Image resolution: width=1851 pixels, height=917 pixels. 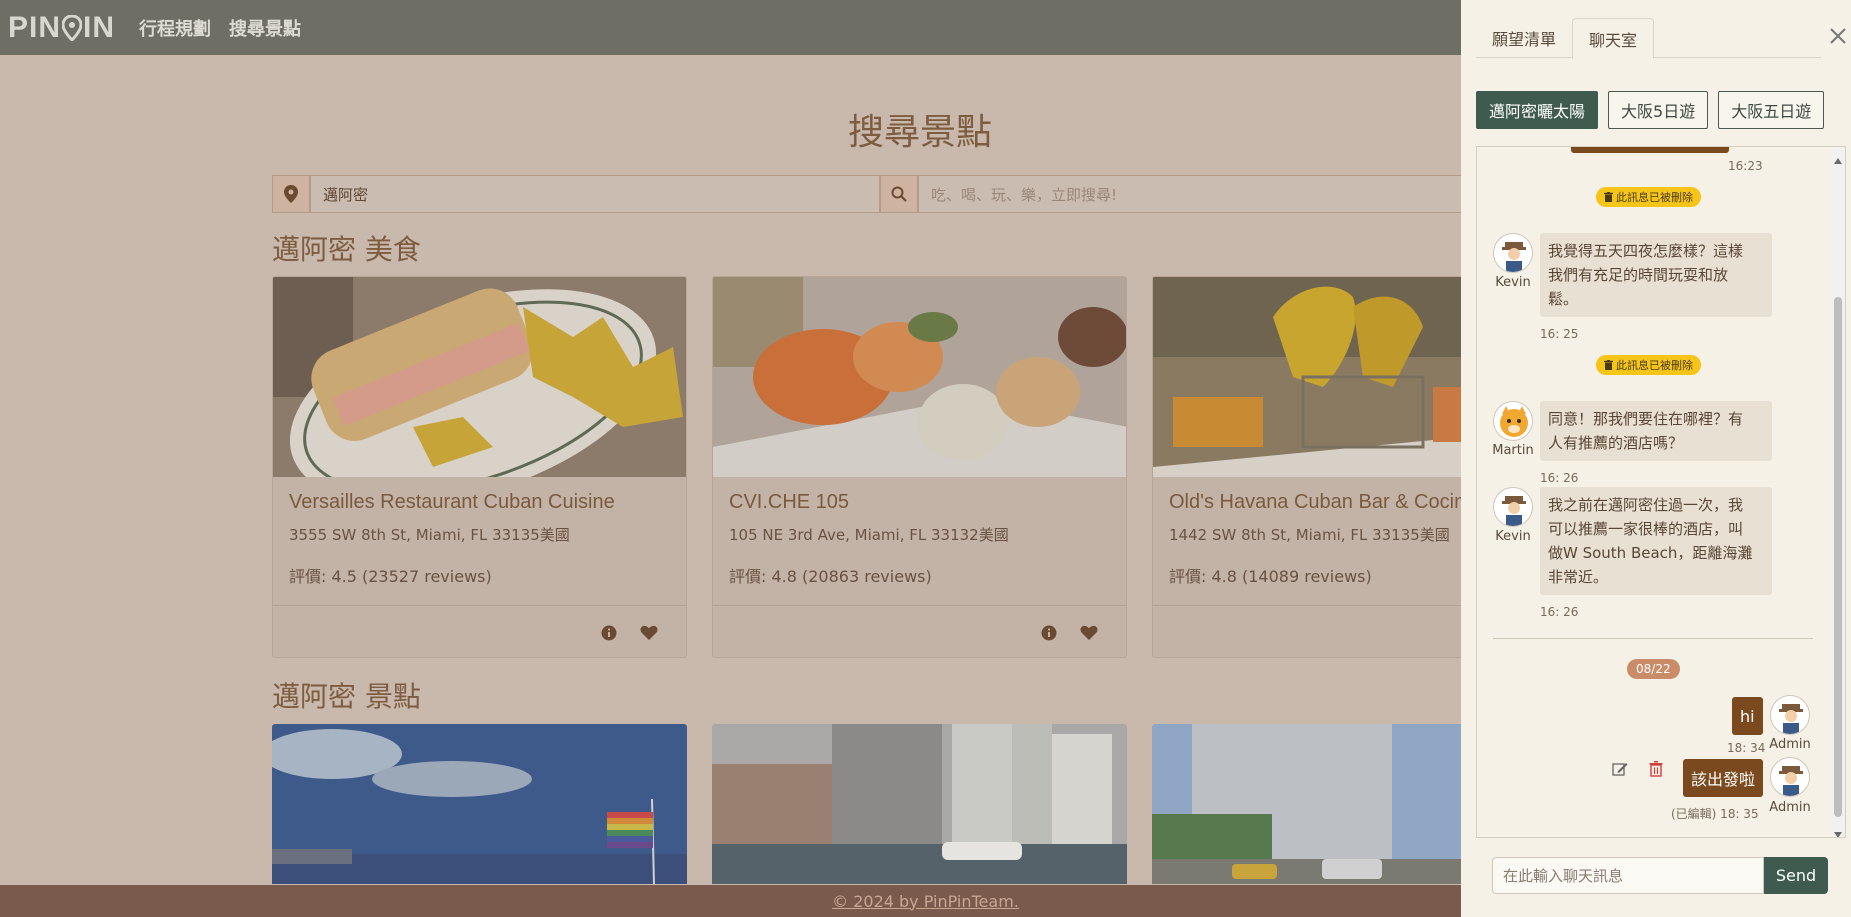 I want to click on send-button: Send, so click(x=1796, y=875).